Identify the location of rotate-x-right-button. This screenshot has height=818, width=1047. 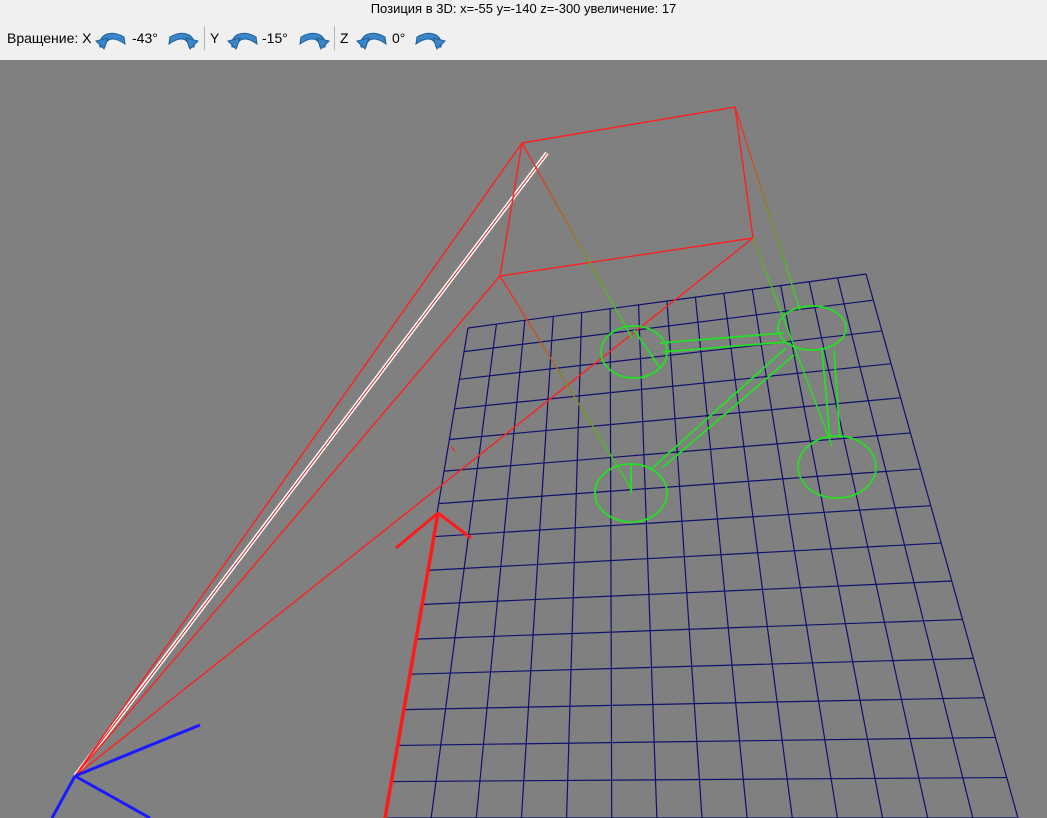
(183, 38).